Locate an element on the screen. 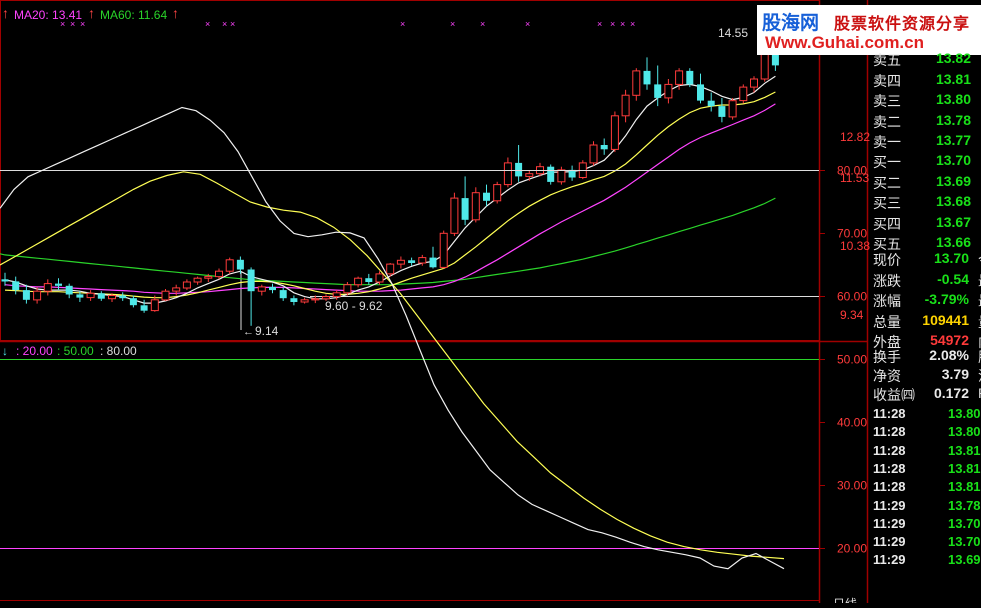 The width and height of the screenshot is (981, 608). stat-row: 涨跌-0.54最 is located at coordinates (924, 280).